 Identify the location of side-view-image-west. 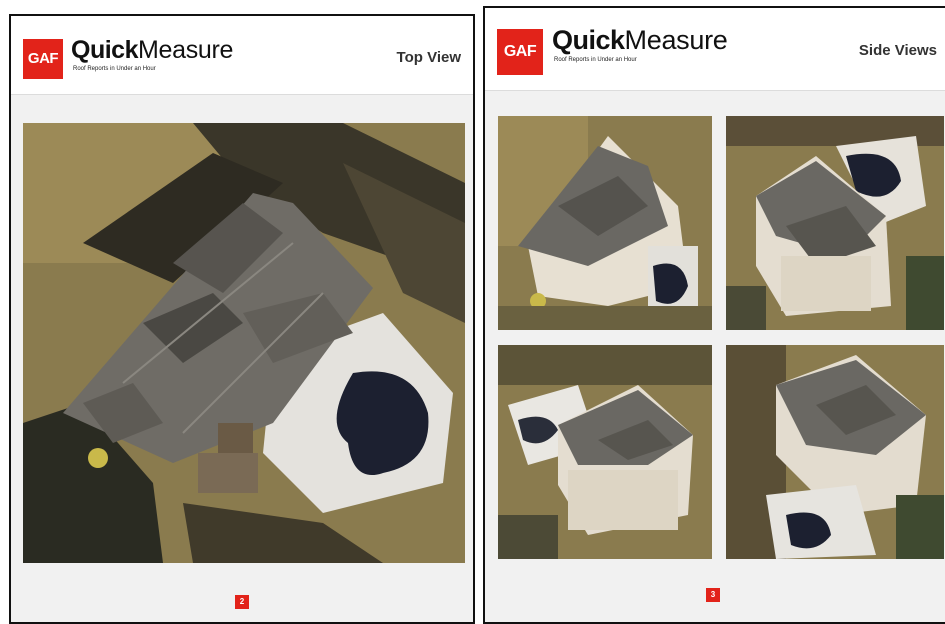
(605, 452).